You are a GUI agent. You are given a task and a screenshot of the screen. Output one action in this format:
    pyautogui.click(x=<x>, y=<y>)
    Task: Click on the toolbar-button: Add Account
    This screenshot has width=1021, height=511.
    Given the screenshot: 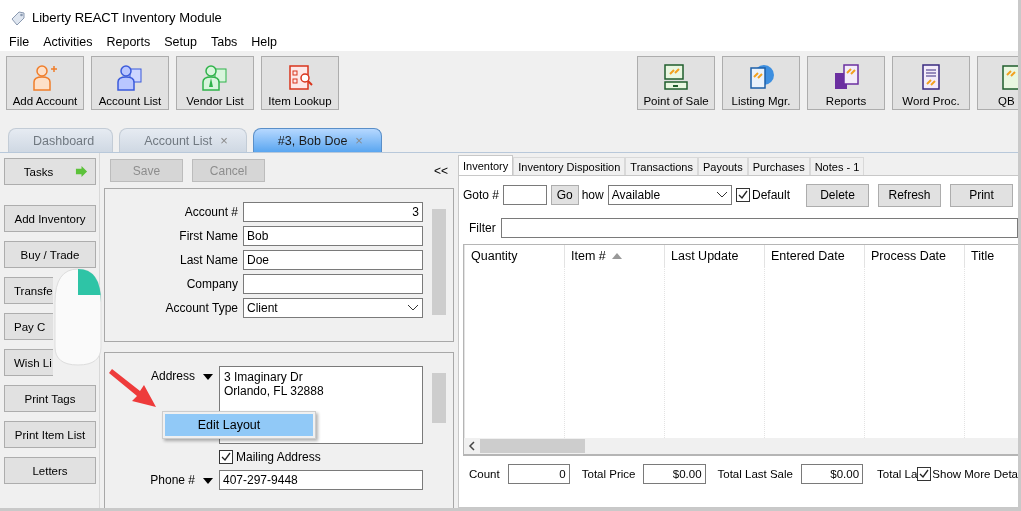 What is the action you would take?
    pyautogui.click(x=45, y=83)
    